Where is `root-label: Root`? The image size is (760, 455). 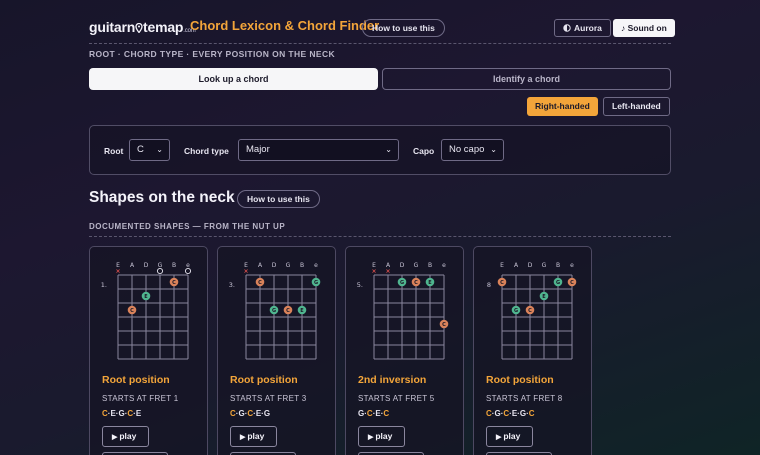
root-label: Root is located at coordinates (114, 151).